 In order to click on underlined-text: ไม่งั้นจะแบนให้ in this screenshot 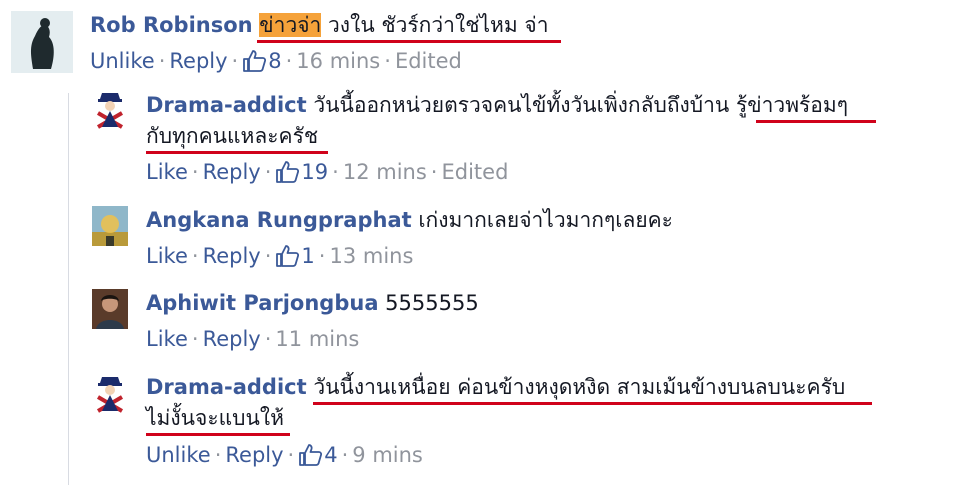, I will do `click(215, 418)`.